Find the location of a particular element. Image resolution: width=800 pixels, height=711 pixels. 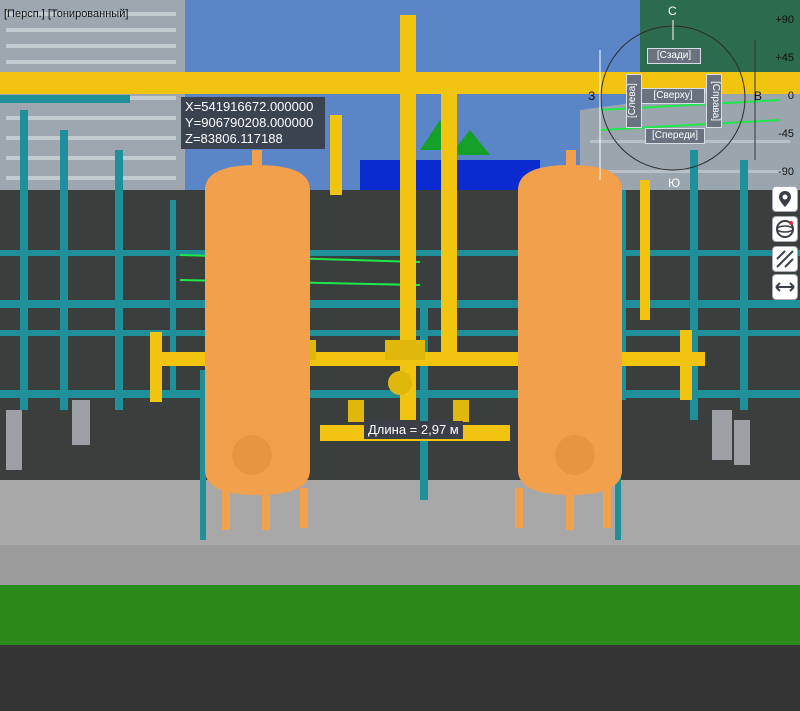

compass-west: З is located at coordinates (591, 96).